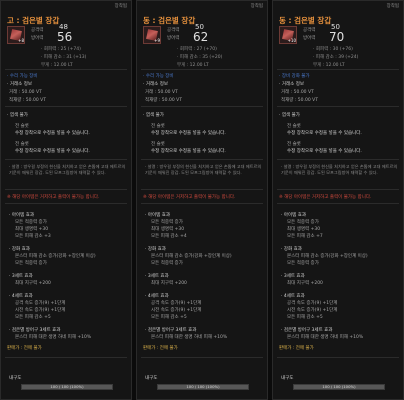 The width and height of the screenshot is (404, 400). I want to click on crystal-slot-1-desc: 수정 장착으로 수정을 넣을 수 있습니다., so click(324, 133).